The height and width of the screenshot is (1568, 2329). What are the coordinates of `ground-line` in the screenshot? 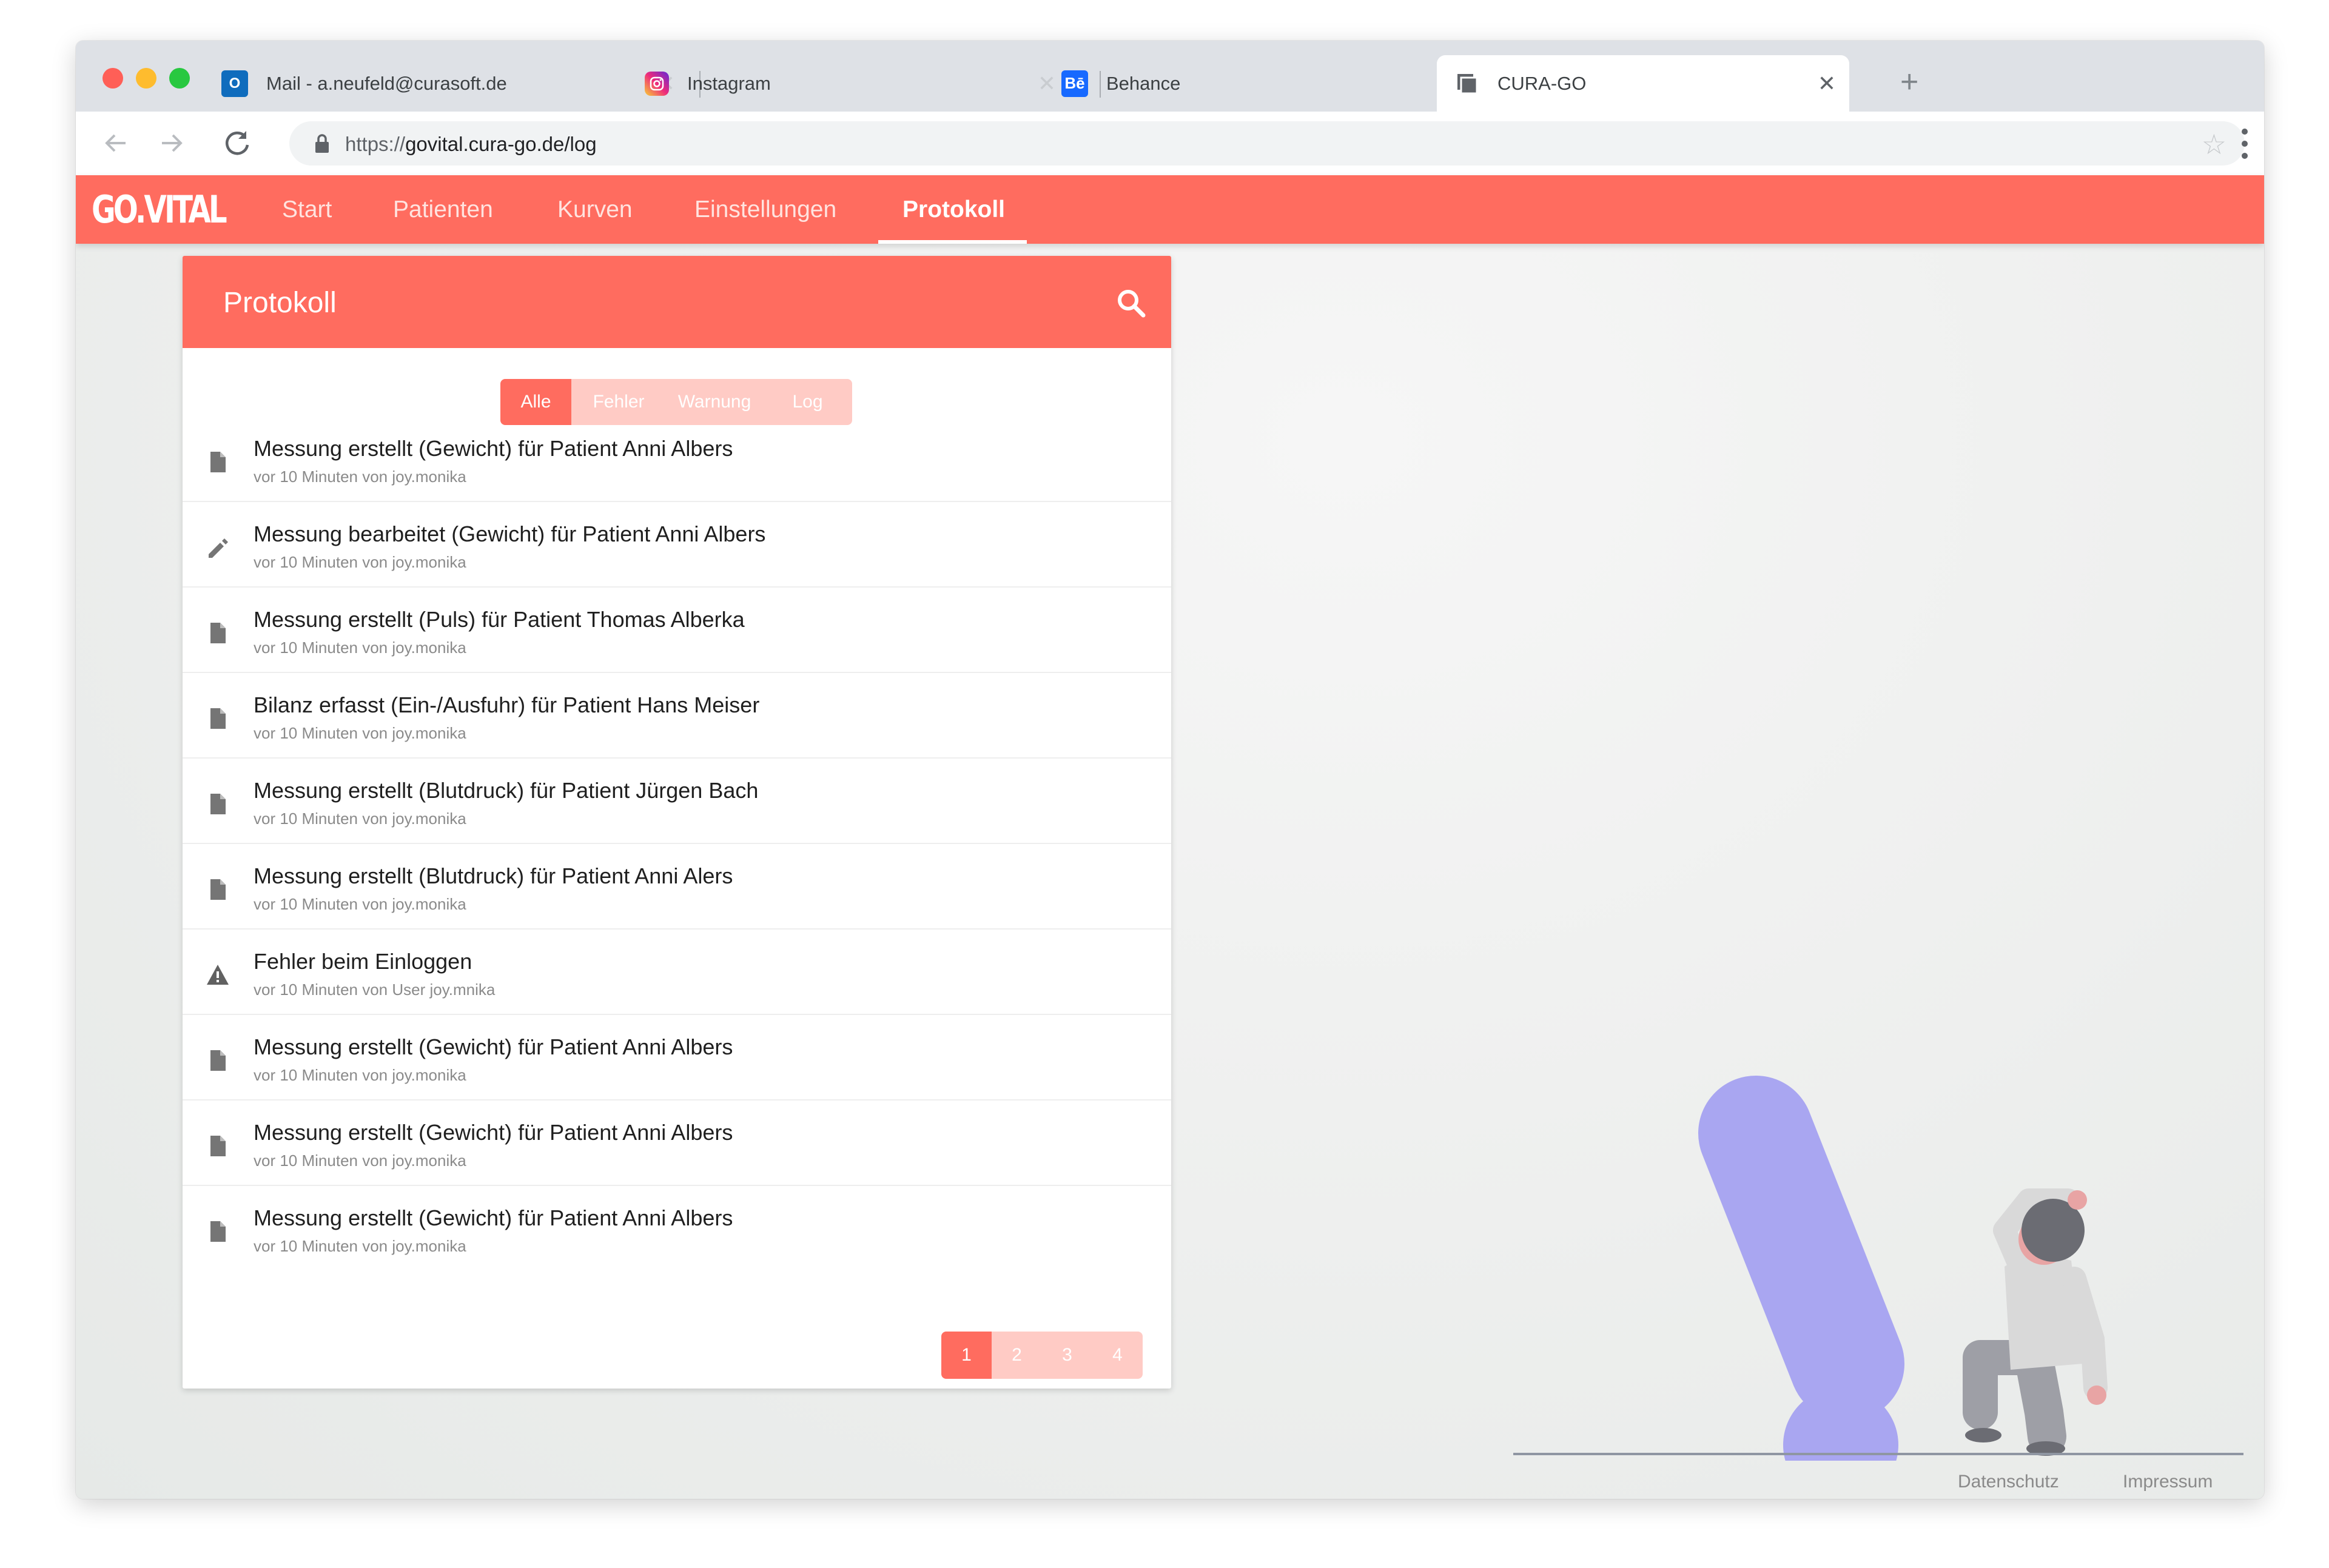 It's located at (1878, 1454).